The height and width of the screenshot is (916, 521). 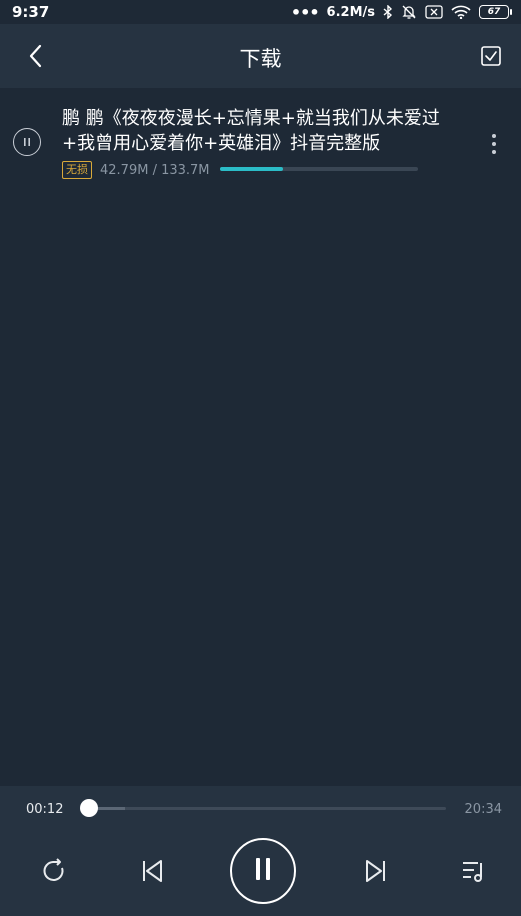 I want to click on no-sim-icon, so click(x=434, y=12).